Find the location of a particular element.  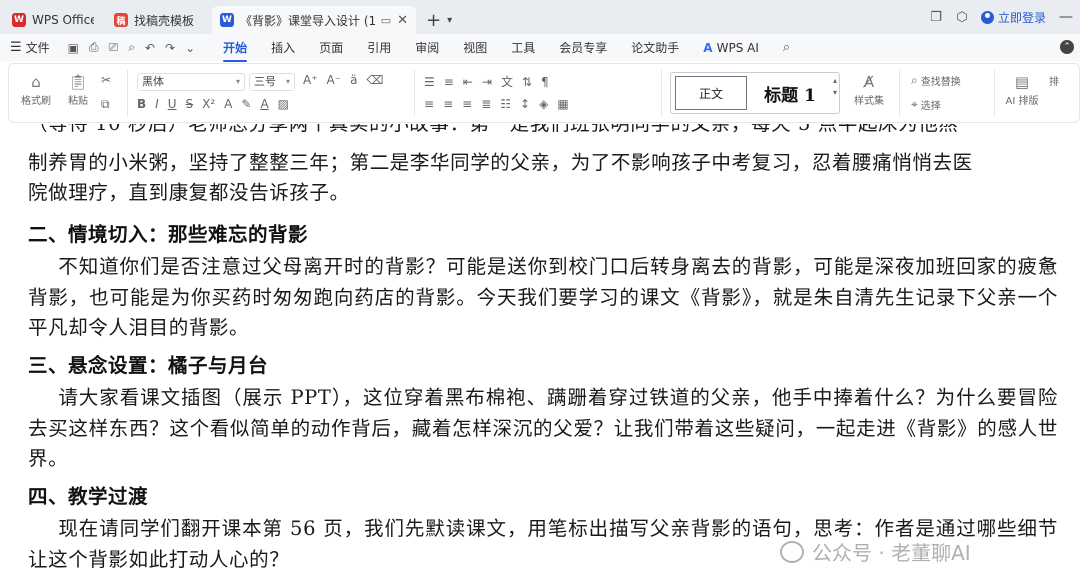

superscript-icon: X² is located at coordinates (208, 104).